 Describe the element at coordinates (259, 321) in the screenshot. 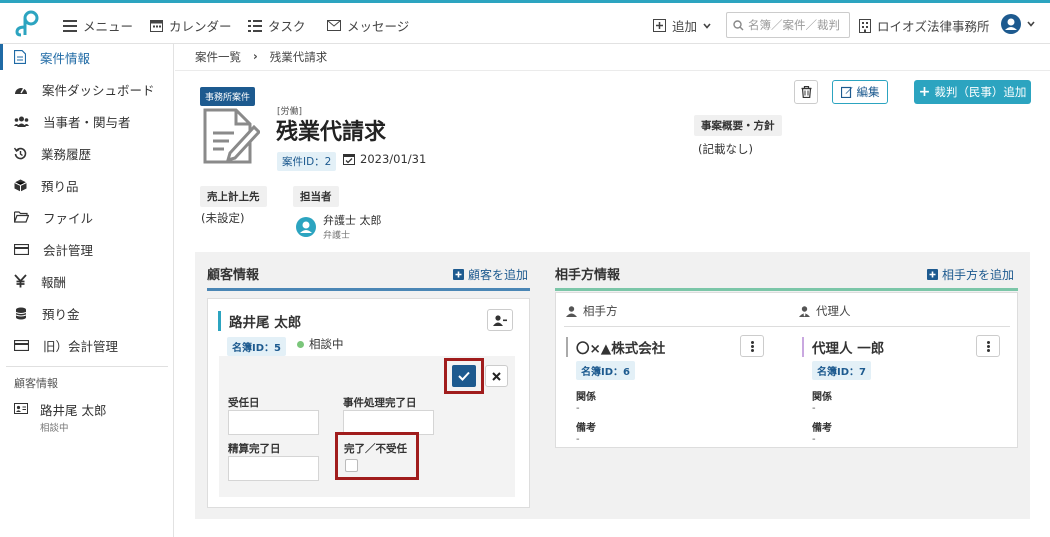

I see `client-name: 路井尾 太郎` at that location.